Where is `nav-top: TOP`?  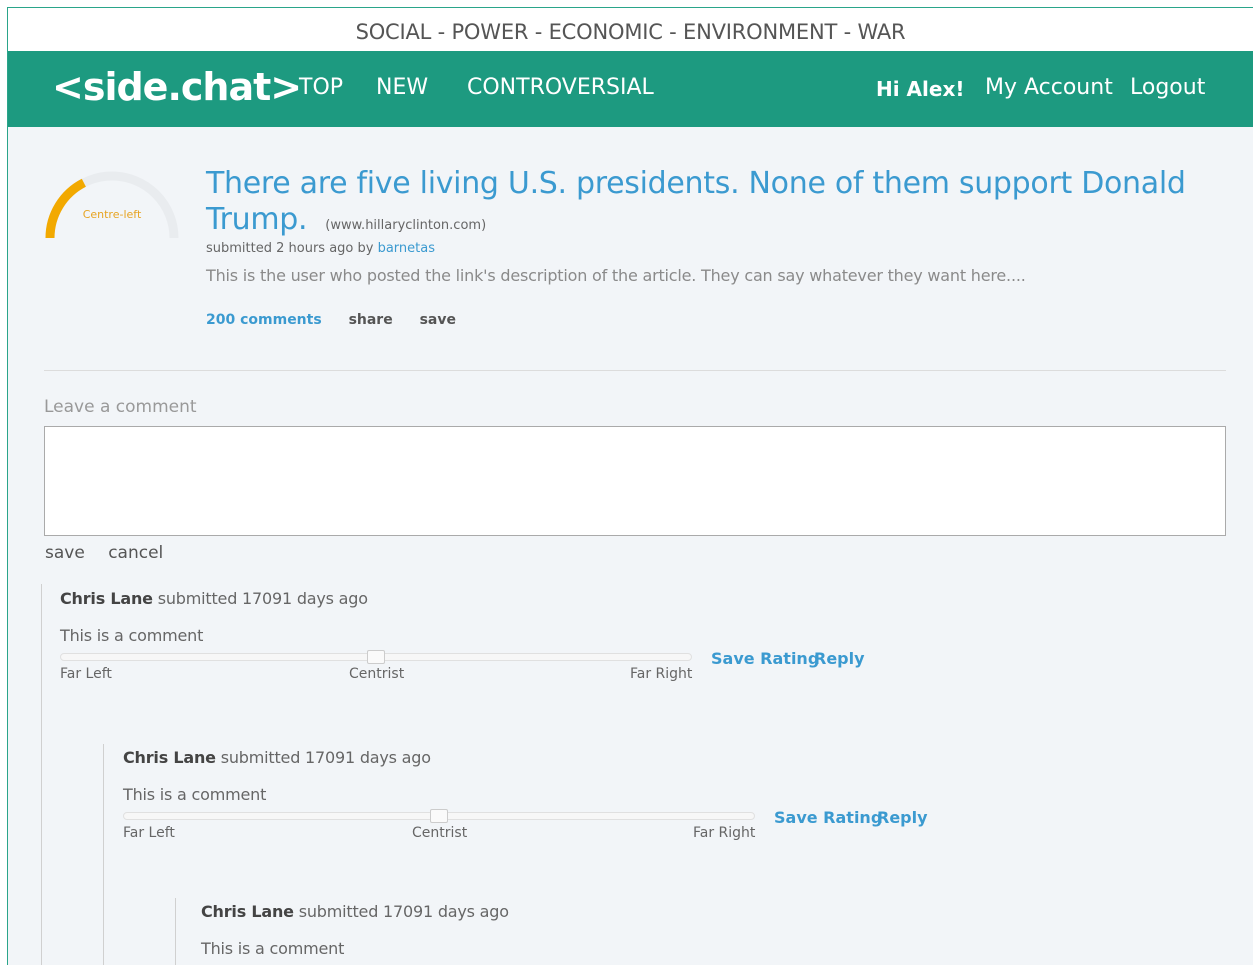 nav-top: TOP is located at coordinates (321, 87).